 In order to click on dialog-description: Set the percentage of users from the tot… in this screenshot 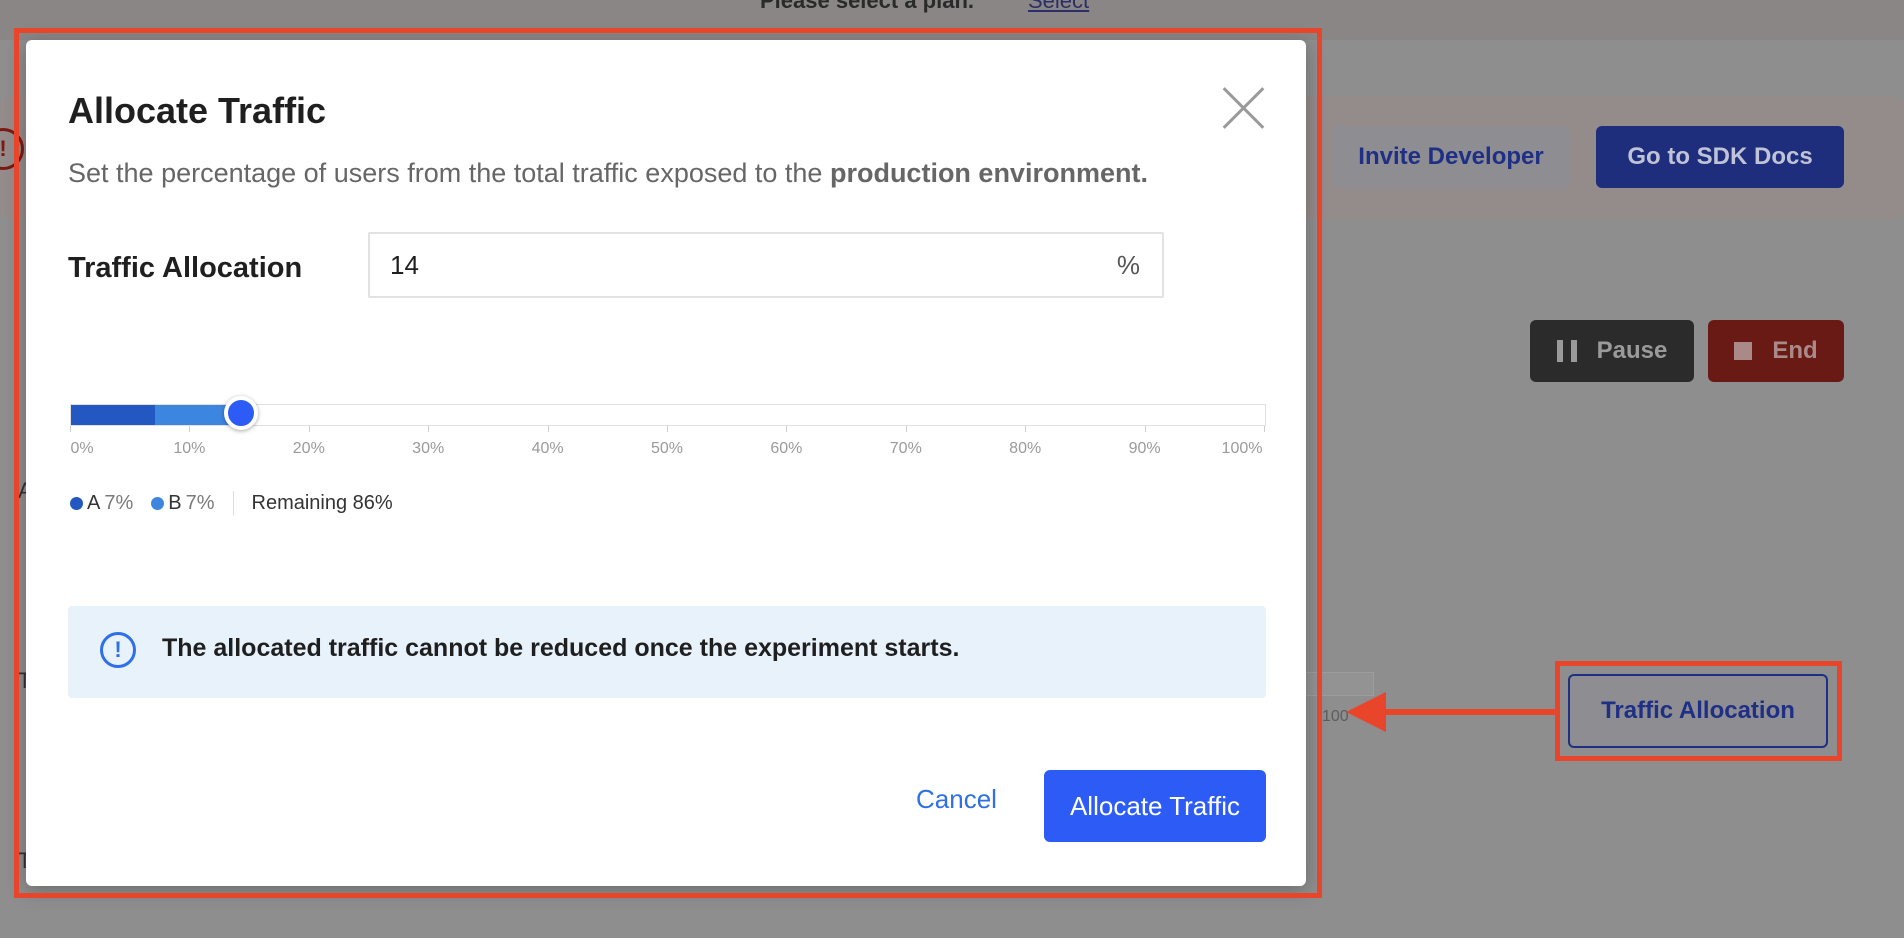, I will do `click(608, 173)`.